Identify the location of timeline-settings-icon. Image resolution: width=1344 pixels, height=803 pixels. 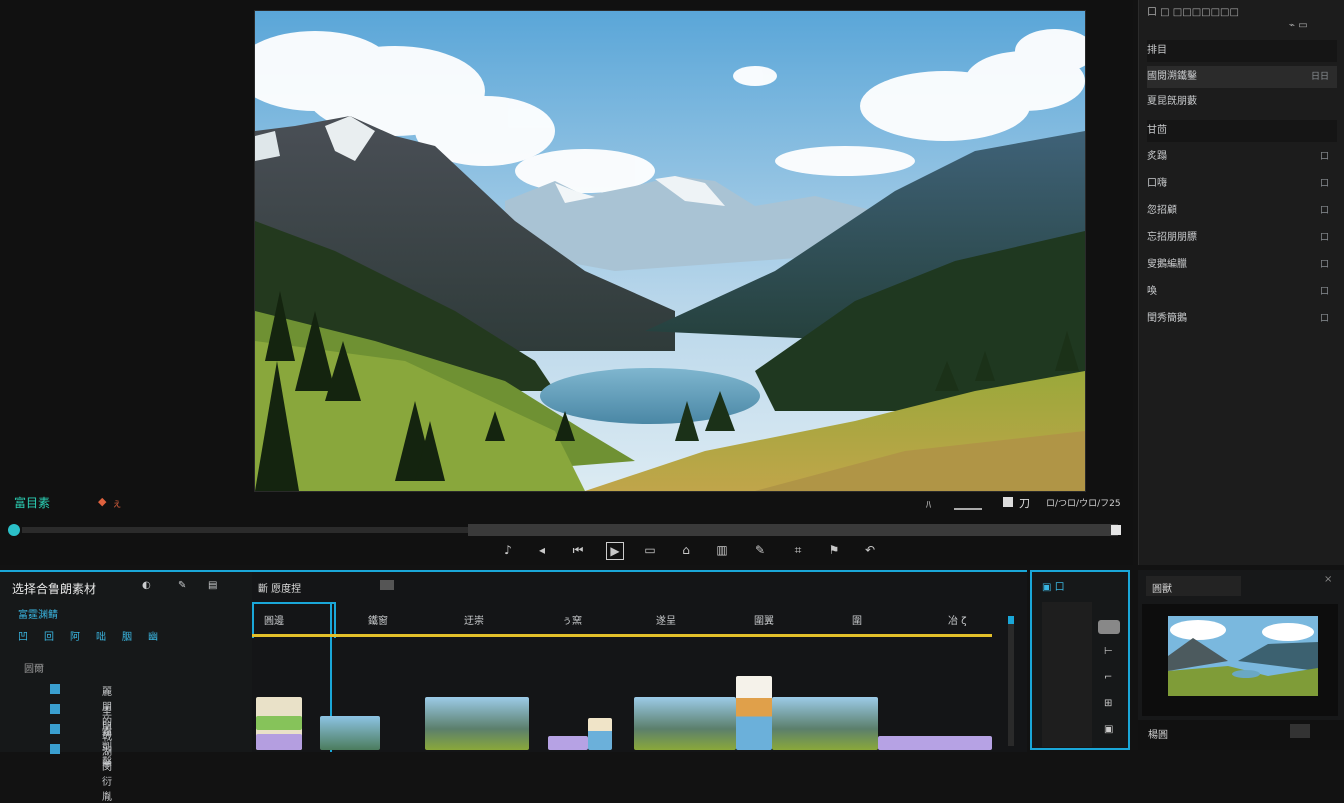
(387, 585).